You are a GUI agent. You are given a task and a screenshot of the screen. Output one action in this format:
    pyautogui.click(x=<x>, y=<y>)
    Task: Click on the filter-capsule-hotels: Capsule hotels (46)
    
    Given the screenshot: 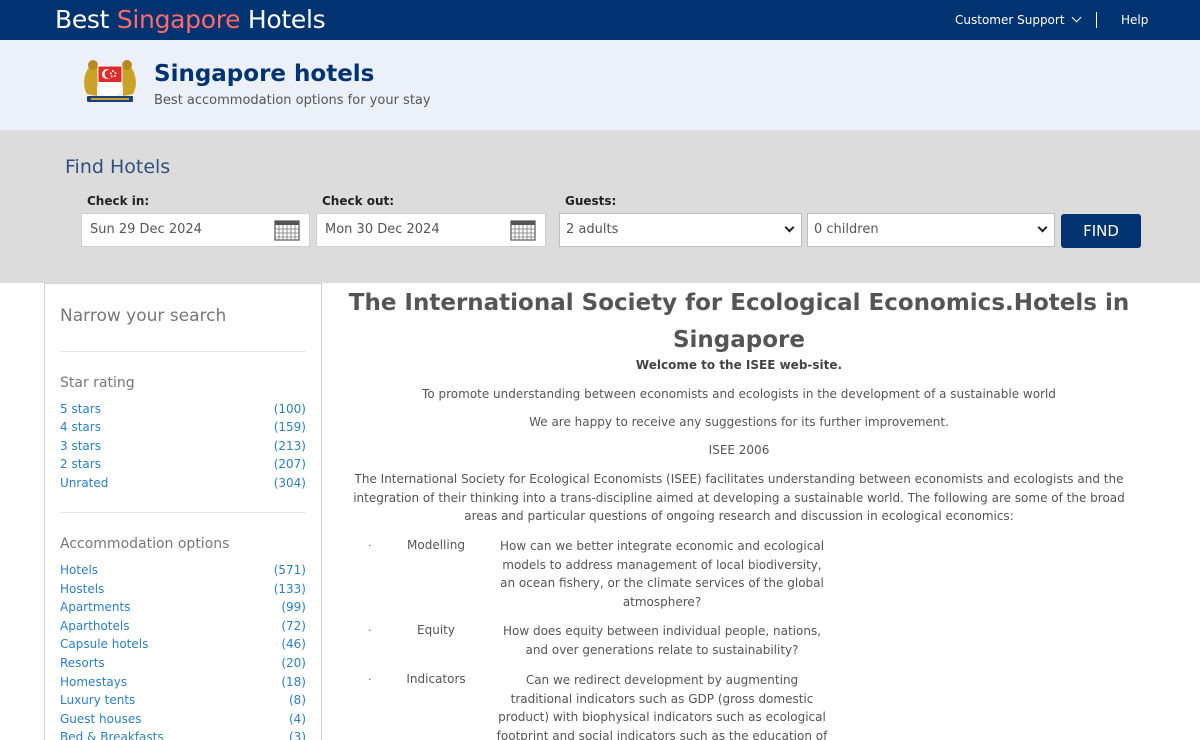 What is the action you would take?
    pyautogui.click(x=183, y=645)
    